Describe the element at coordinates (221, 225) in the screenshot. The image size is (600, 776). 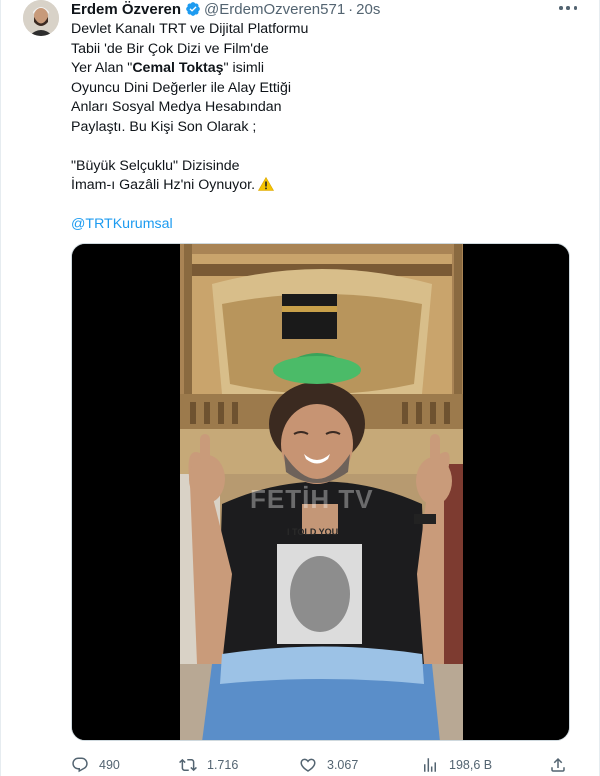
I see `mention-link: @TRTKurumsal` at that location.